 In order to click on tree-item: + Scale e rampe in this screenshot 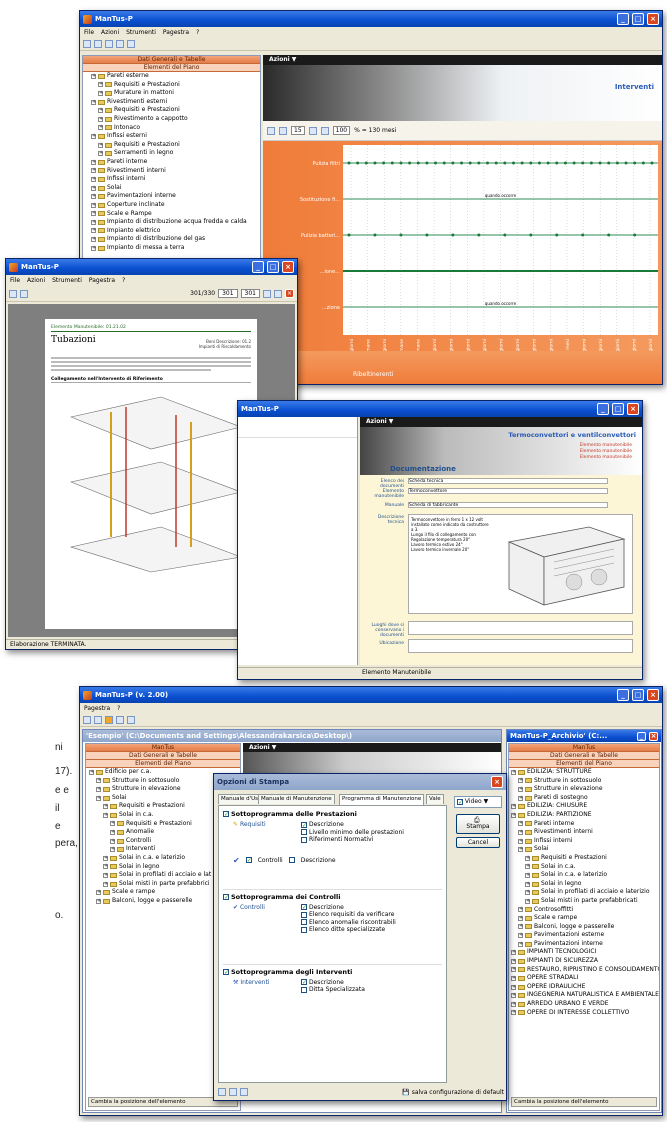, I will do `click(585, 918)`.